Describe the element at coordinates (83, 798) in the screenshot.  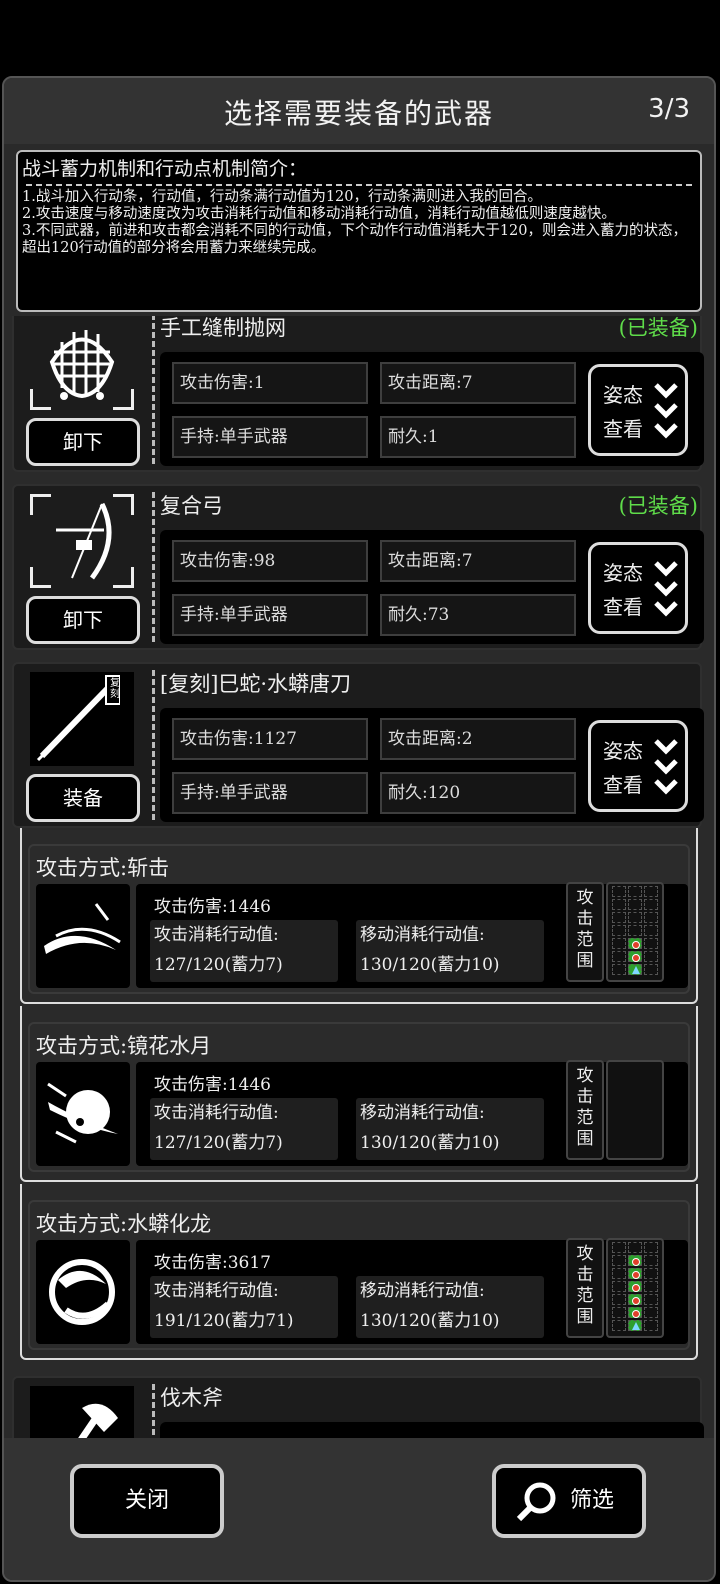
I see `equip-button: 装备` at that location.